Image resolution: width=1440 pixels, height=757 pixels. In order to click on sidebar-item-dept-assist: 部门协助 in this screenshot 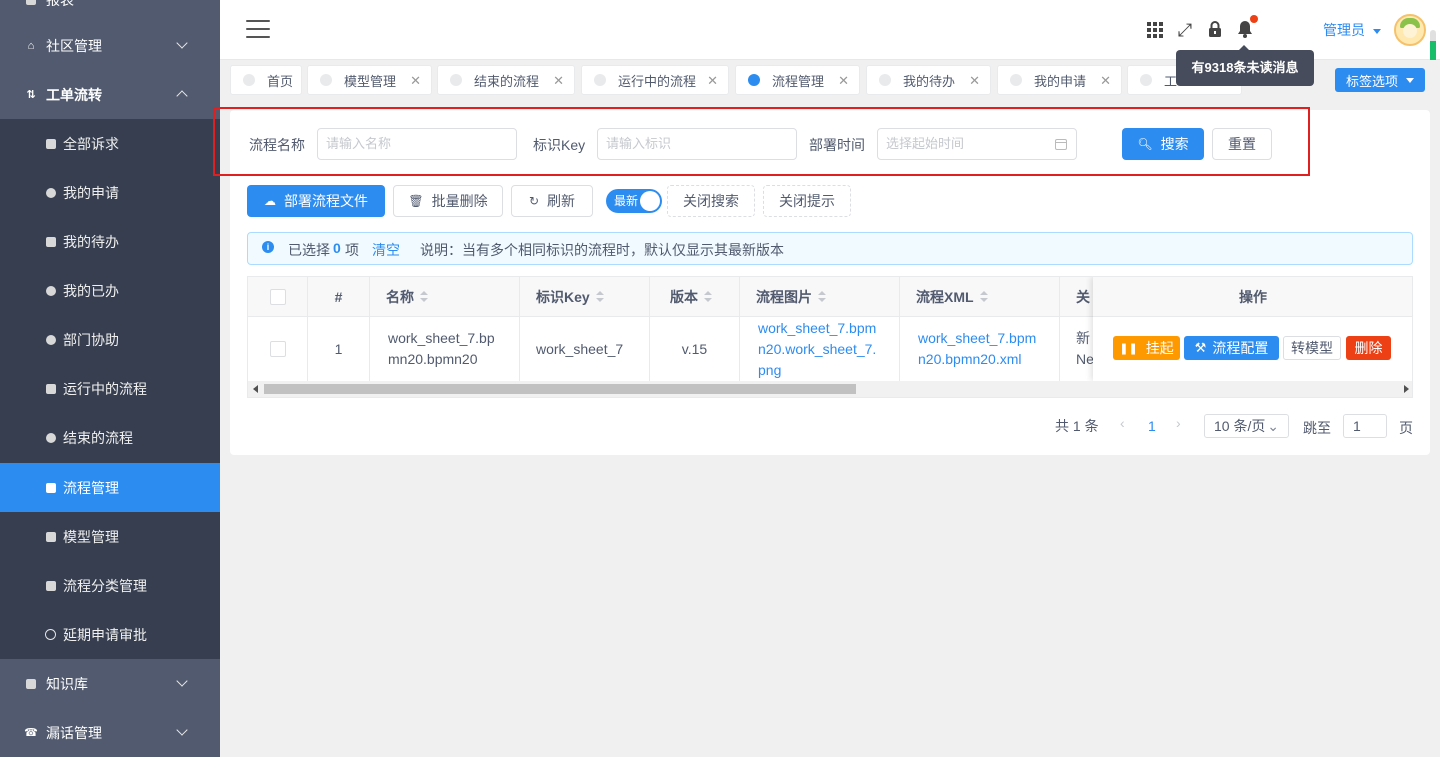, I will do `click(110, 339)`.